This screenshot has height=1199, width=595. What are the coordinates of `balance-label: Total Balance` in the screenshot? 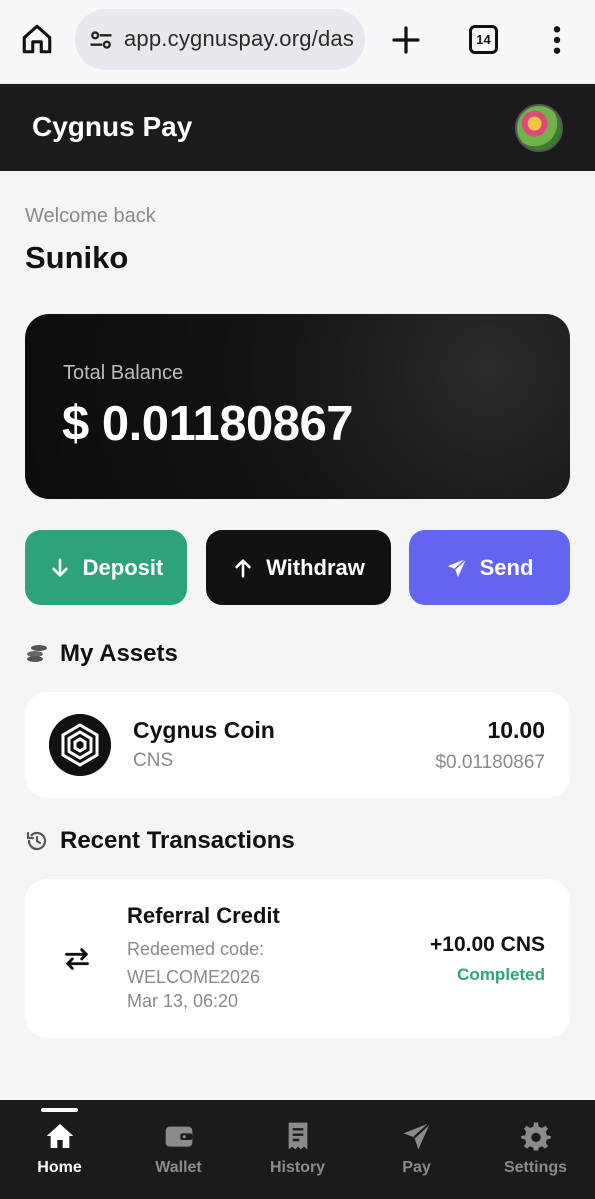 It's located at (123, 373).